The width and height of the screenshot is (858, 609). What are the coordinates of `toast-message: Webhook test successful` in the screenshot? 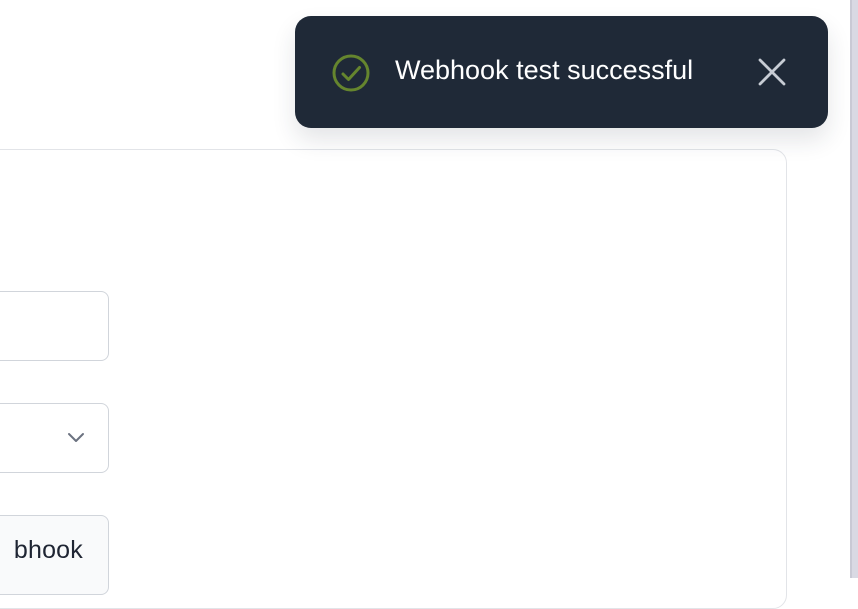 It's located at (544, 70).